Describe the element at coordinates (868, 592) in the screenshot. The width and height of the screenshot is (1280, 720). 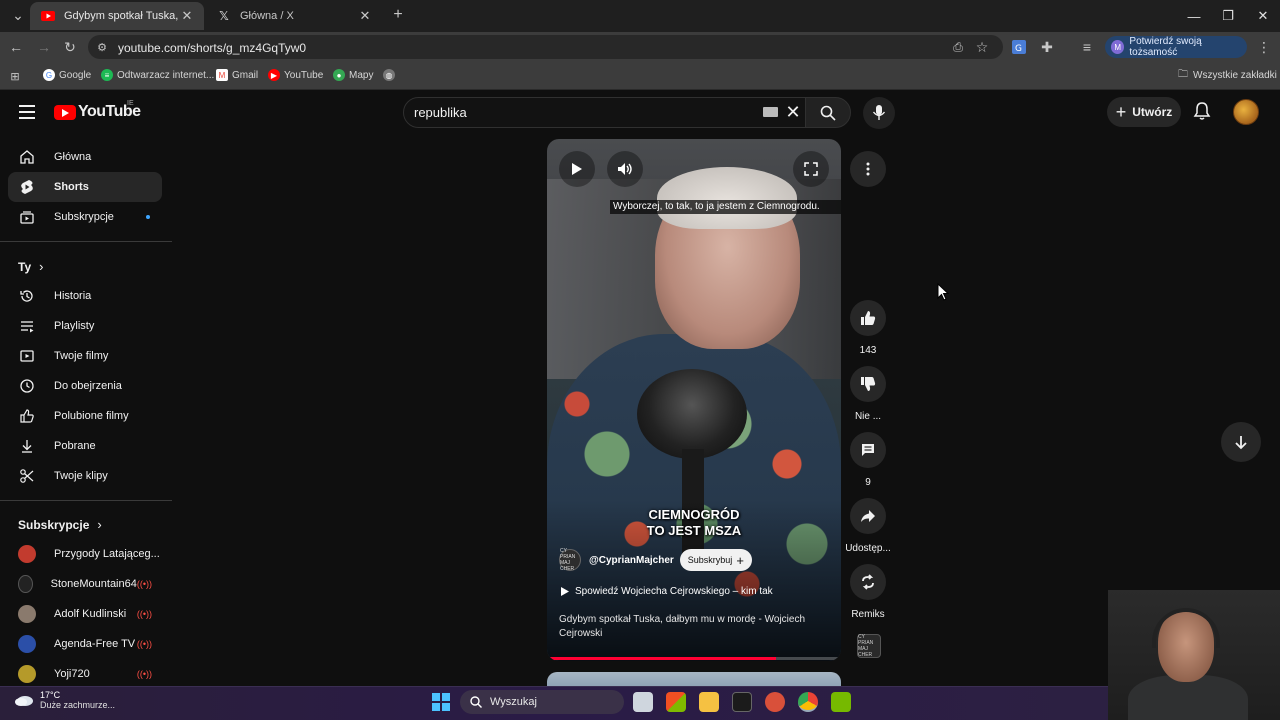
I see `remix-button: Remiks` at that location.